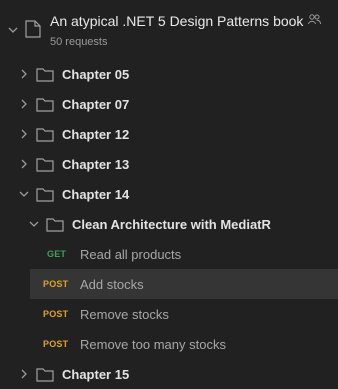 The width and height of the screenshot is (338, 389). Describe the element at coordinates (169, 374) in the screenshot. I see `folder-row: Chapter 15` at that location.